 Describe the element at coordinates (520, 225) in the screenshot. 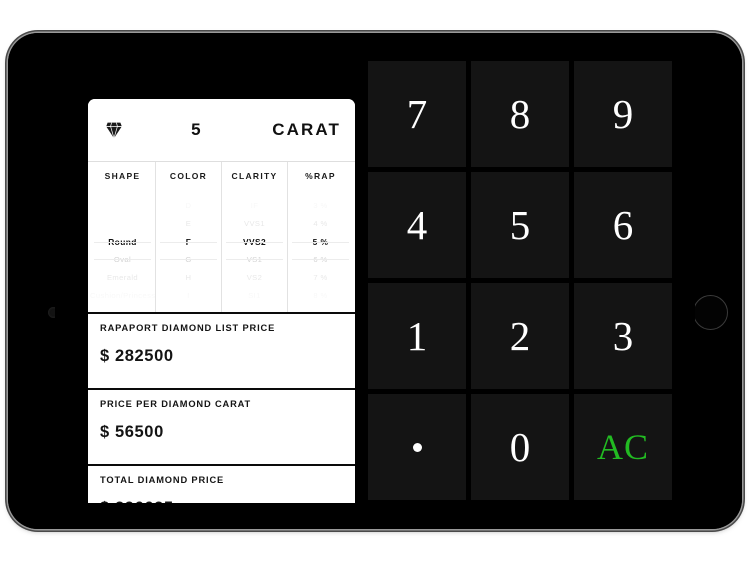

I see `key-5: 5` at that location.